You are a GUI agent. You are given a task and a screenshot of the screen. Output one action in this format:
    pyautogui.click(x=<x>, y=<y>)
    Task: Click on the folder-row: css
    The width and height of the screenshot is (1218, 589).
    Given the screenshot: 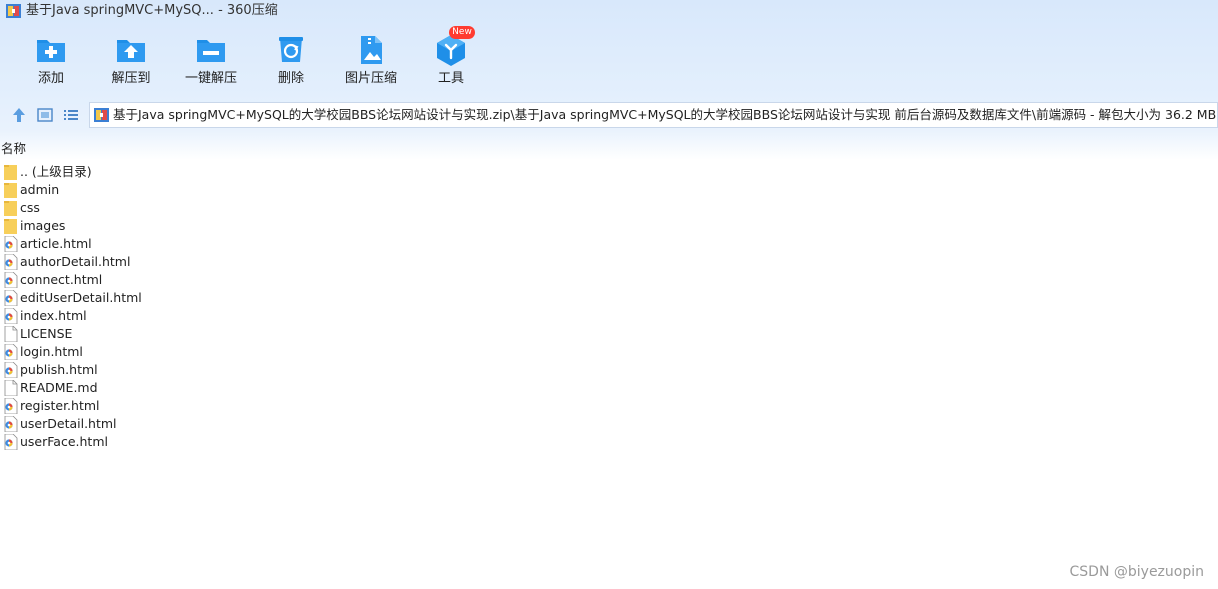 What is the action you would take?
    pyautogui.click(x=300, y=208)
    